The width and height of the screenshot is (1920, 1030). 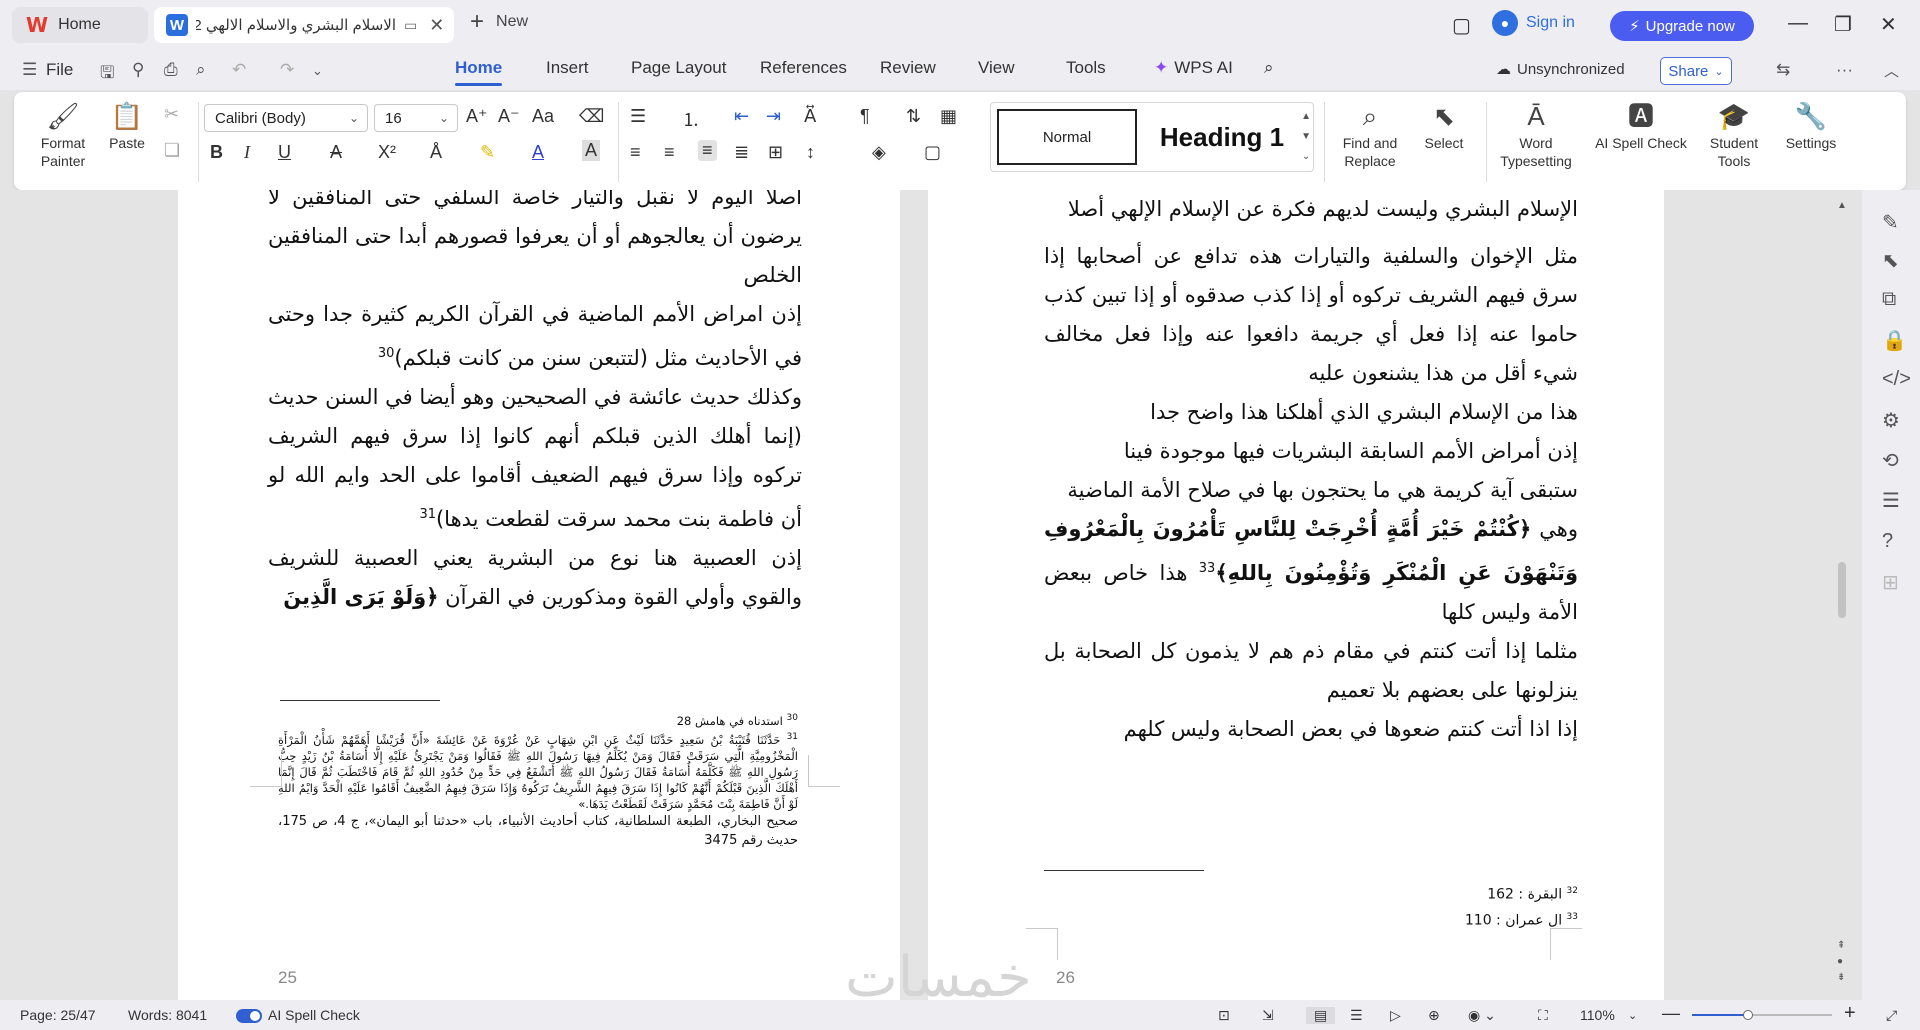 What do you see at coordinates (1798, 23) in the screenshot?
I see `minimize-icon: —` at bounding box center [1798, 23].